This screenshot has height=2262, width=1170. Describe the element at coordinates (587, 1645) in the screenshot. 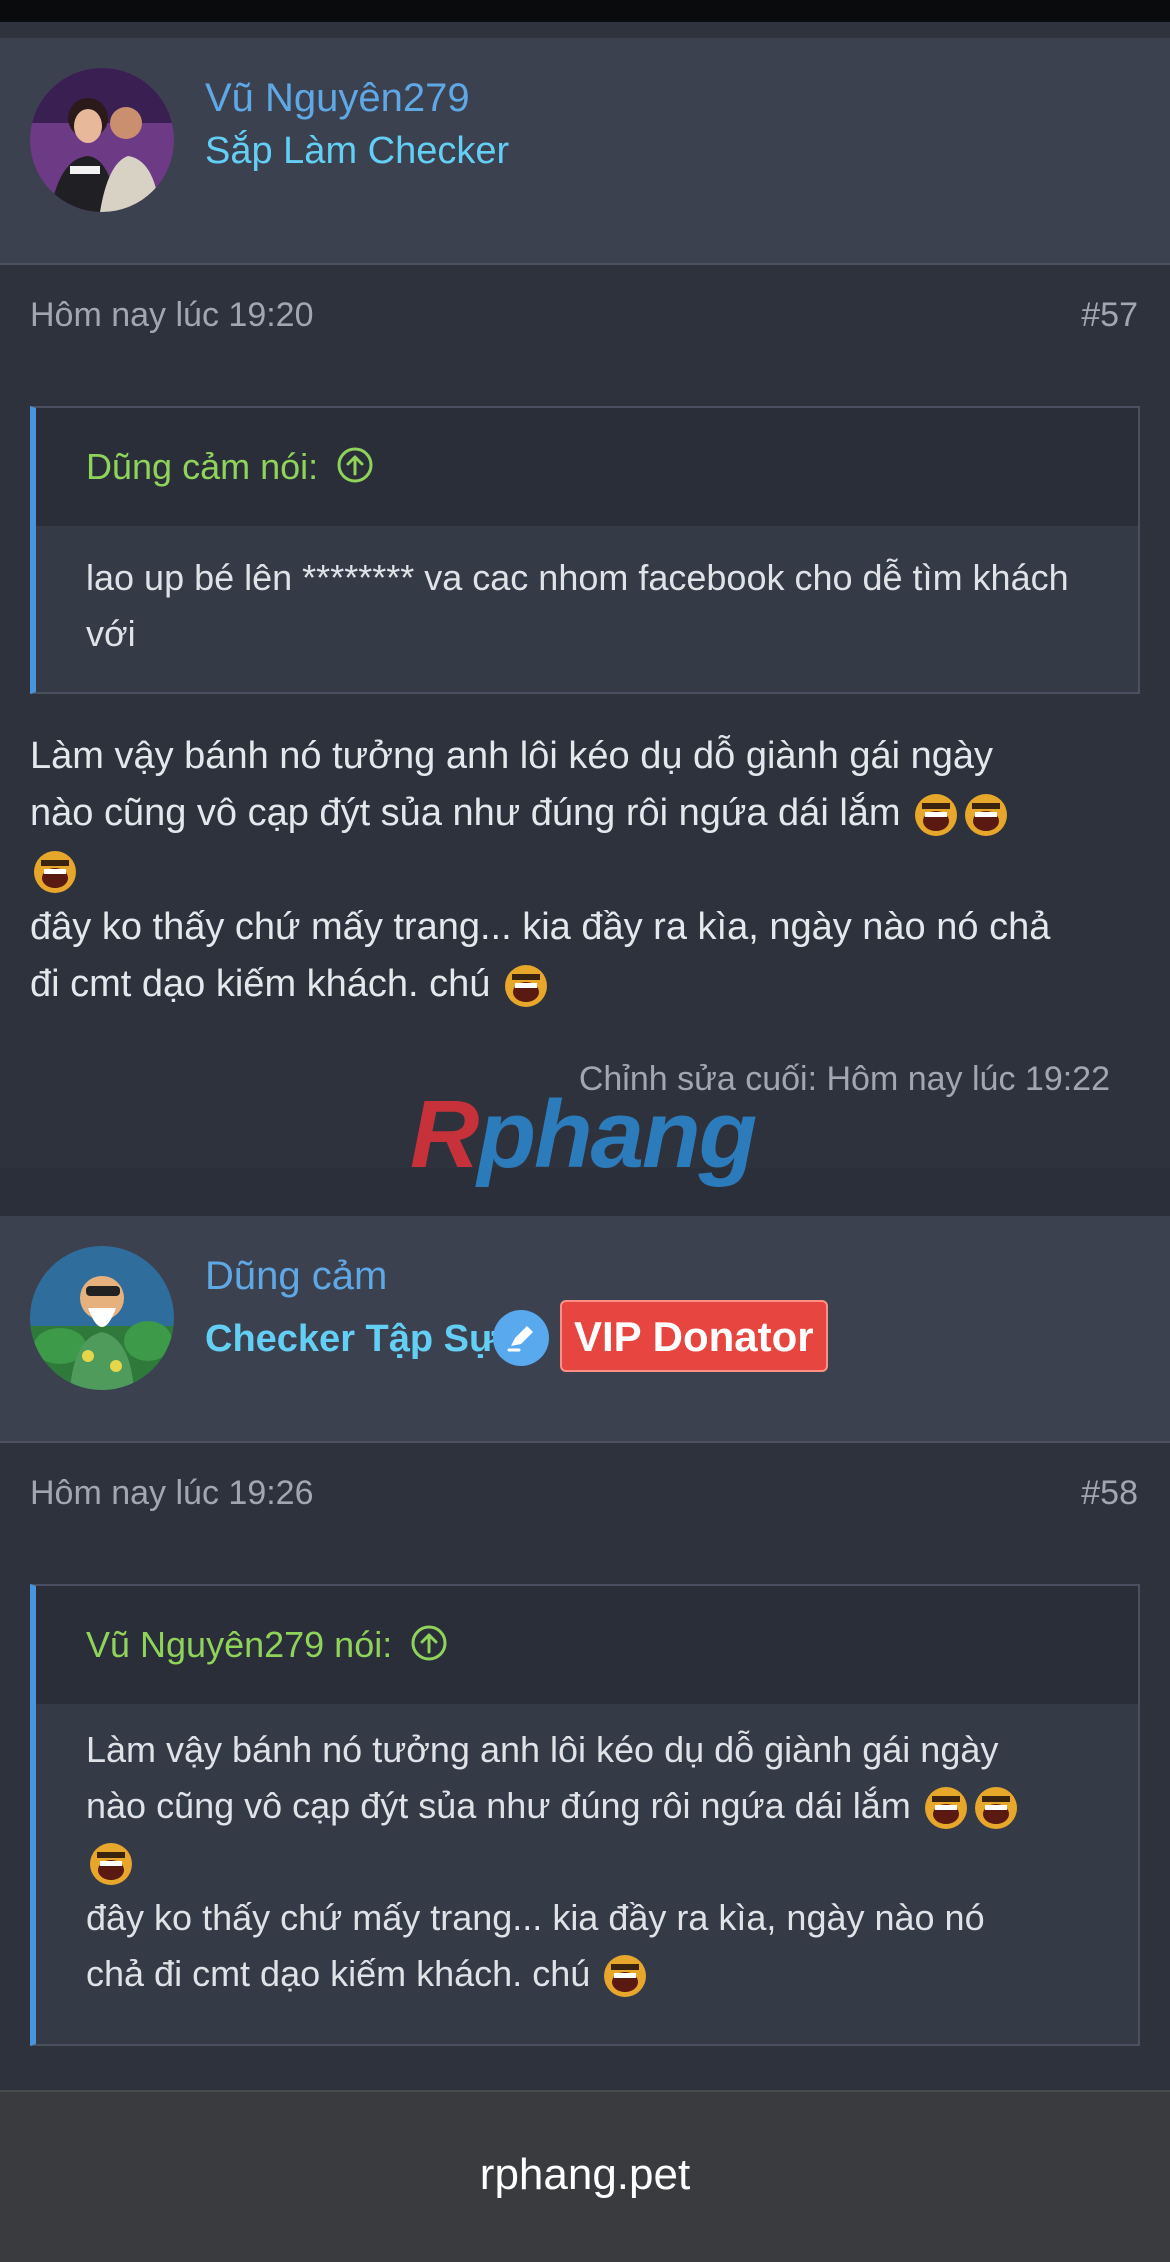

I see `quote-header: Vũ Nguyên279 nói:` at that location.